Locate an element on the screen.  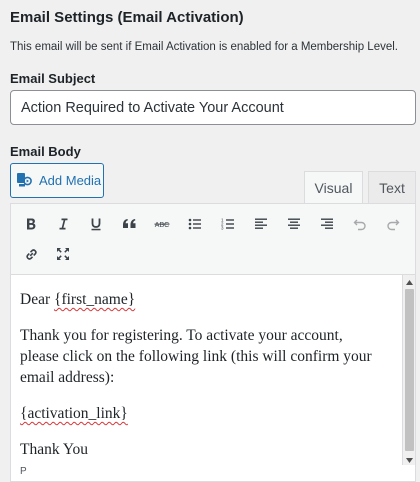
italic-icon is located at coordinates (63, 224).